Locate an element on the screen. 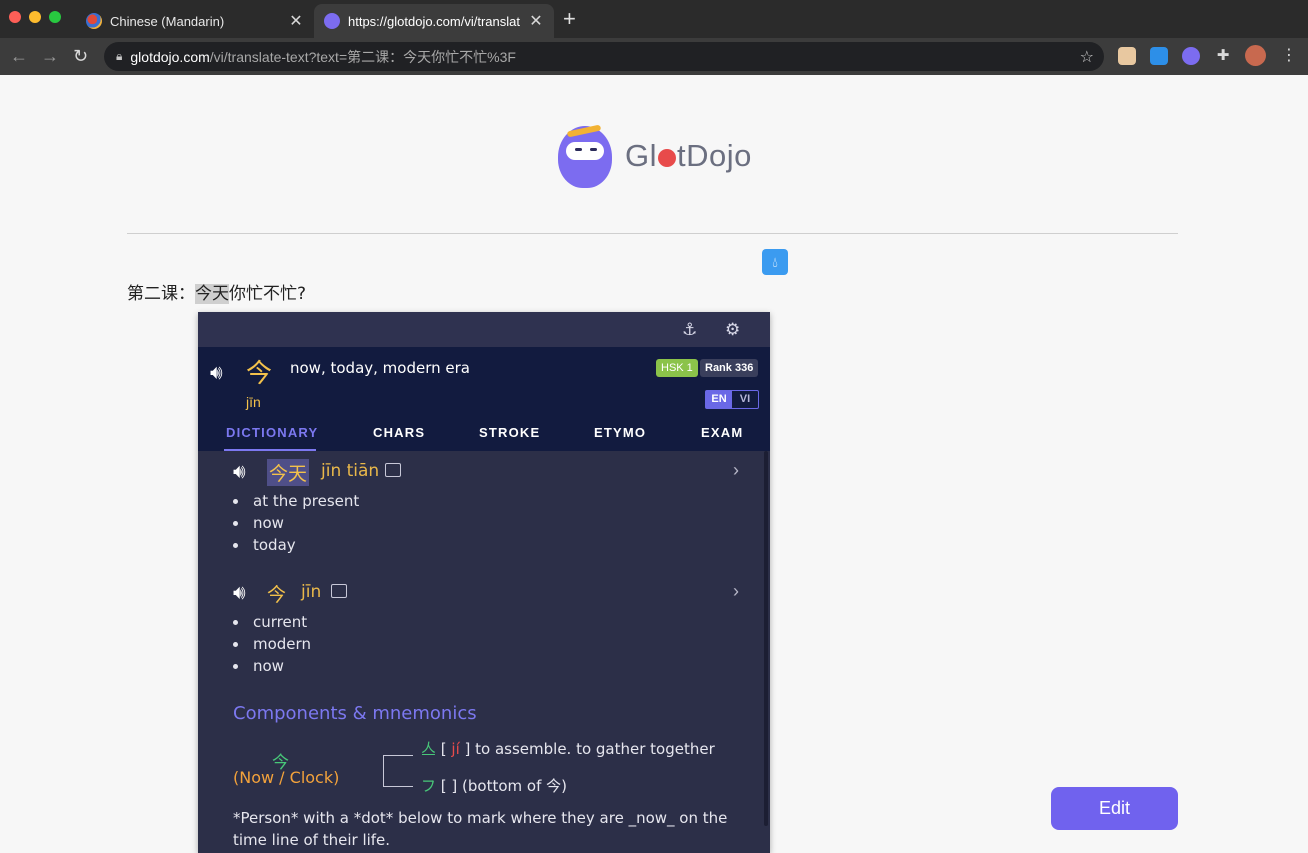 Image resolution: width=1308 pixels, height=853 pixels. sense-list: at the present now today is located at coordinates (493, 523).